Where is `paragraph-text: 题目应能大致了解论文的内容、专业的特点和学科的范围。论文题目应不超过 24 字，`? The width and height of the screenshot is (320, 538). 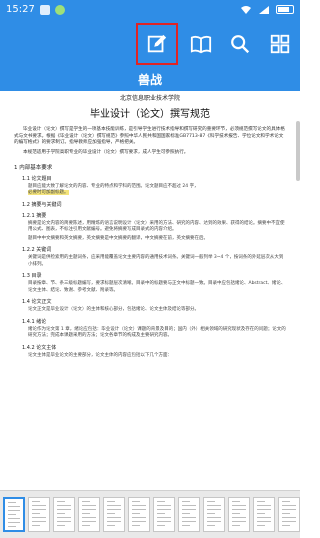 paragraph-text: 题目应能大致了解论文的内容、专业的特点和学科的范围。论文题目应不超过 24 字， is located at coordinates (113, 186).